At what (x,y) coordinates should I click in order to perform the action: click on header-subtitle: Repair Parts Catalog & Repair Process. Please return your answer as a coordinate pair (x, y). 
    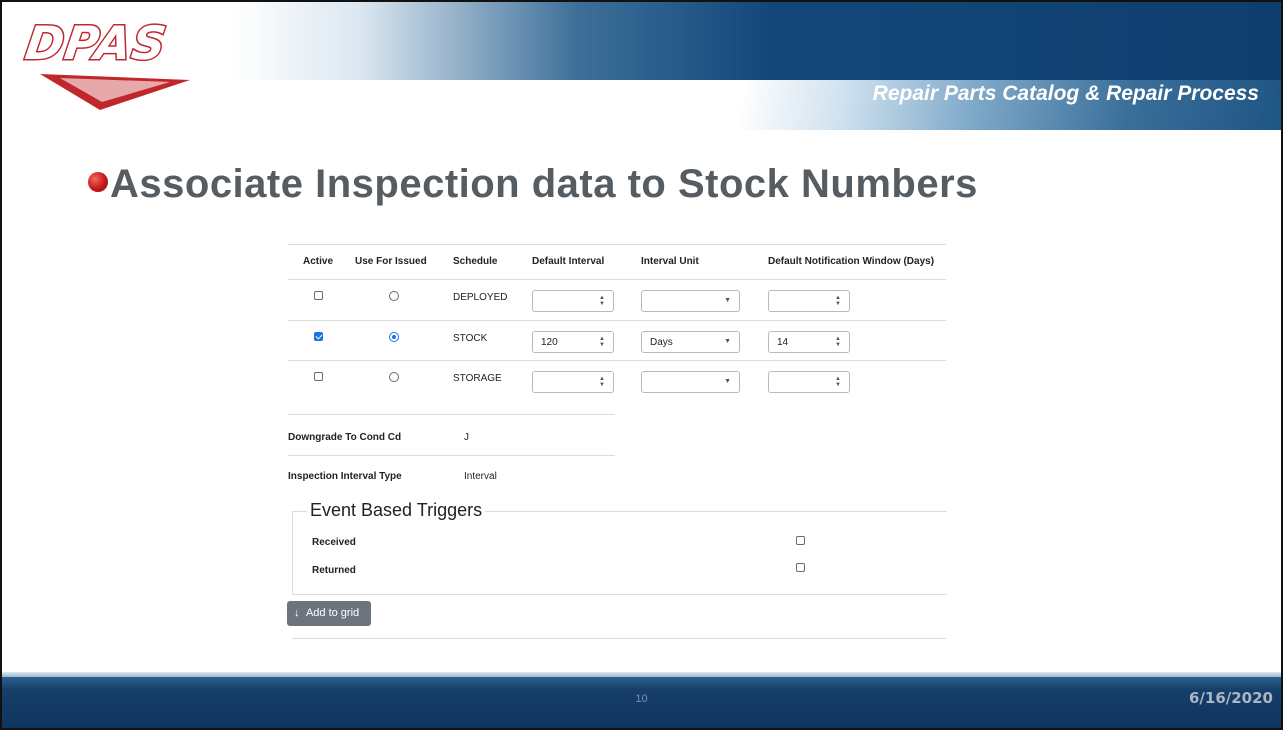
    Looking at the image, I should click on (1065, 93).